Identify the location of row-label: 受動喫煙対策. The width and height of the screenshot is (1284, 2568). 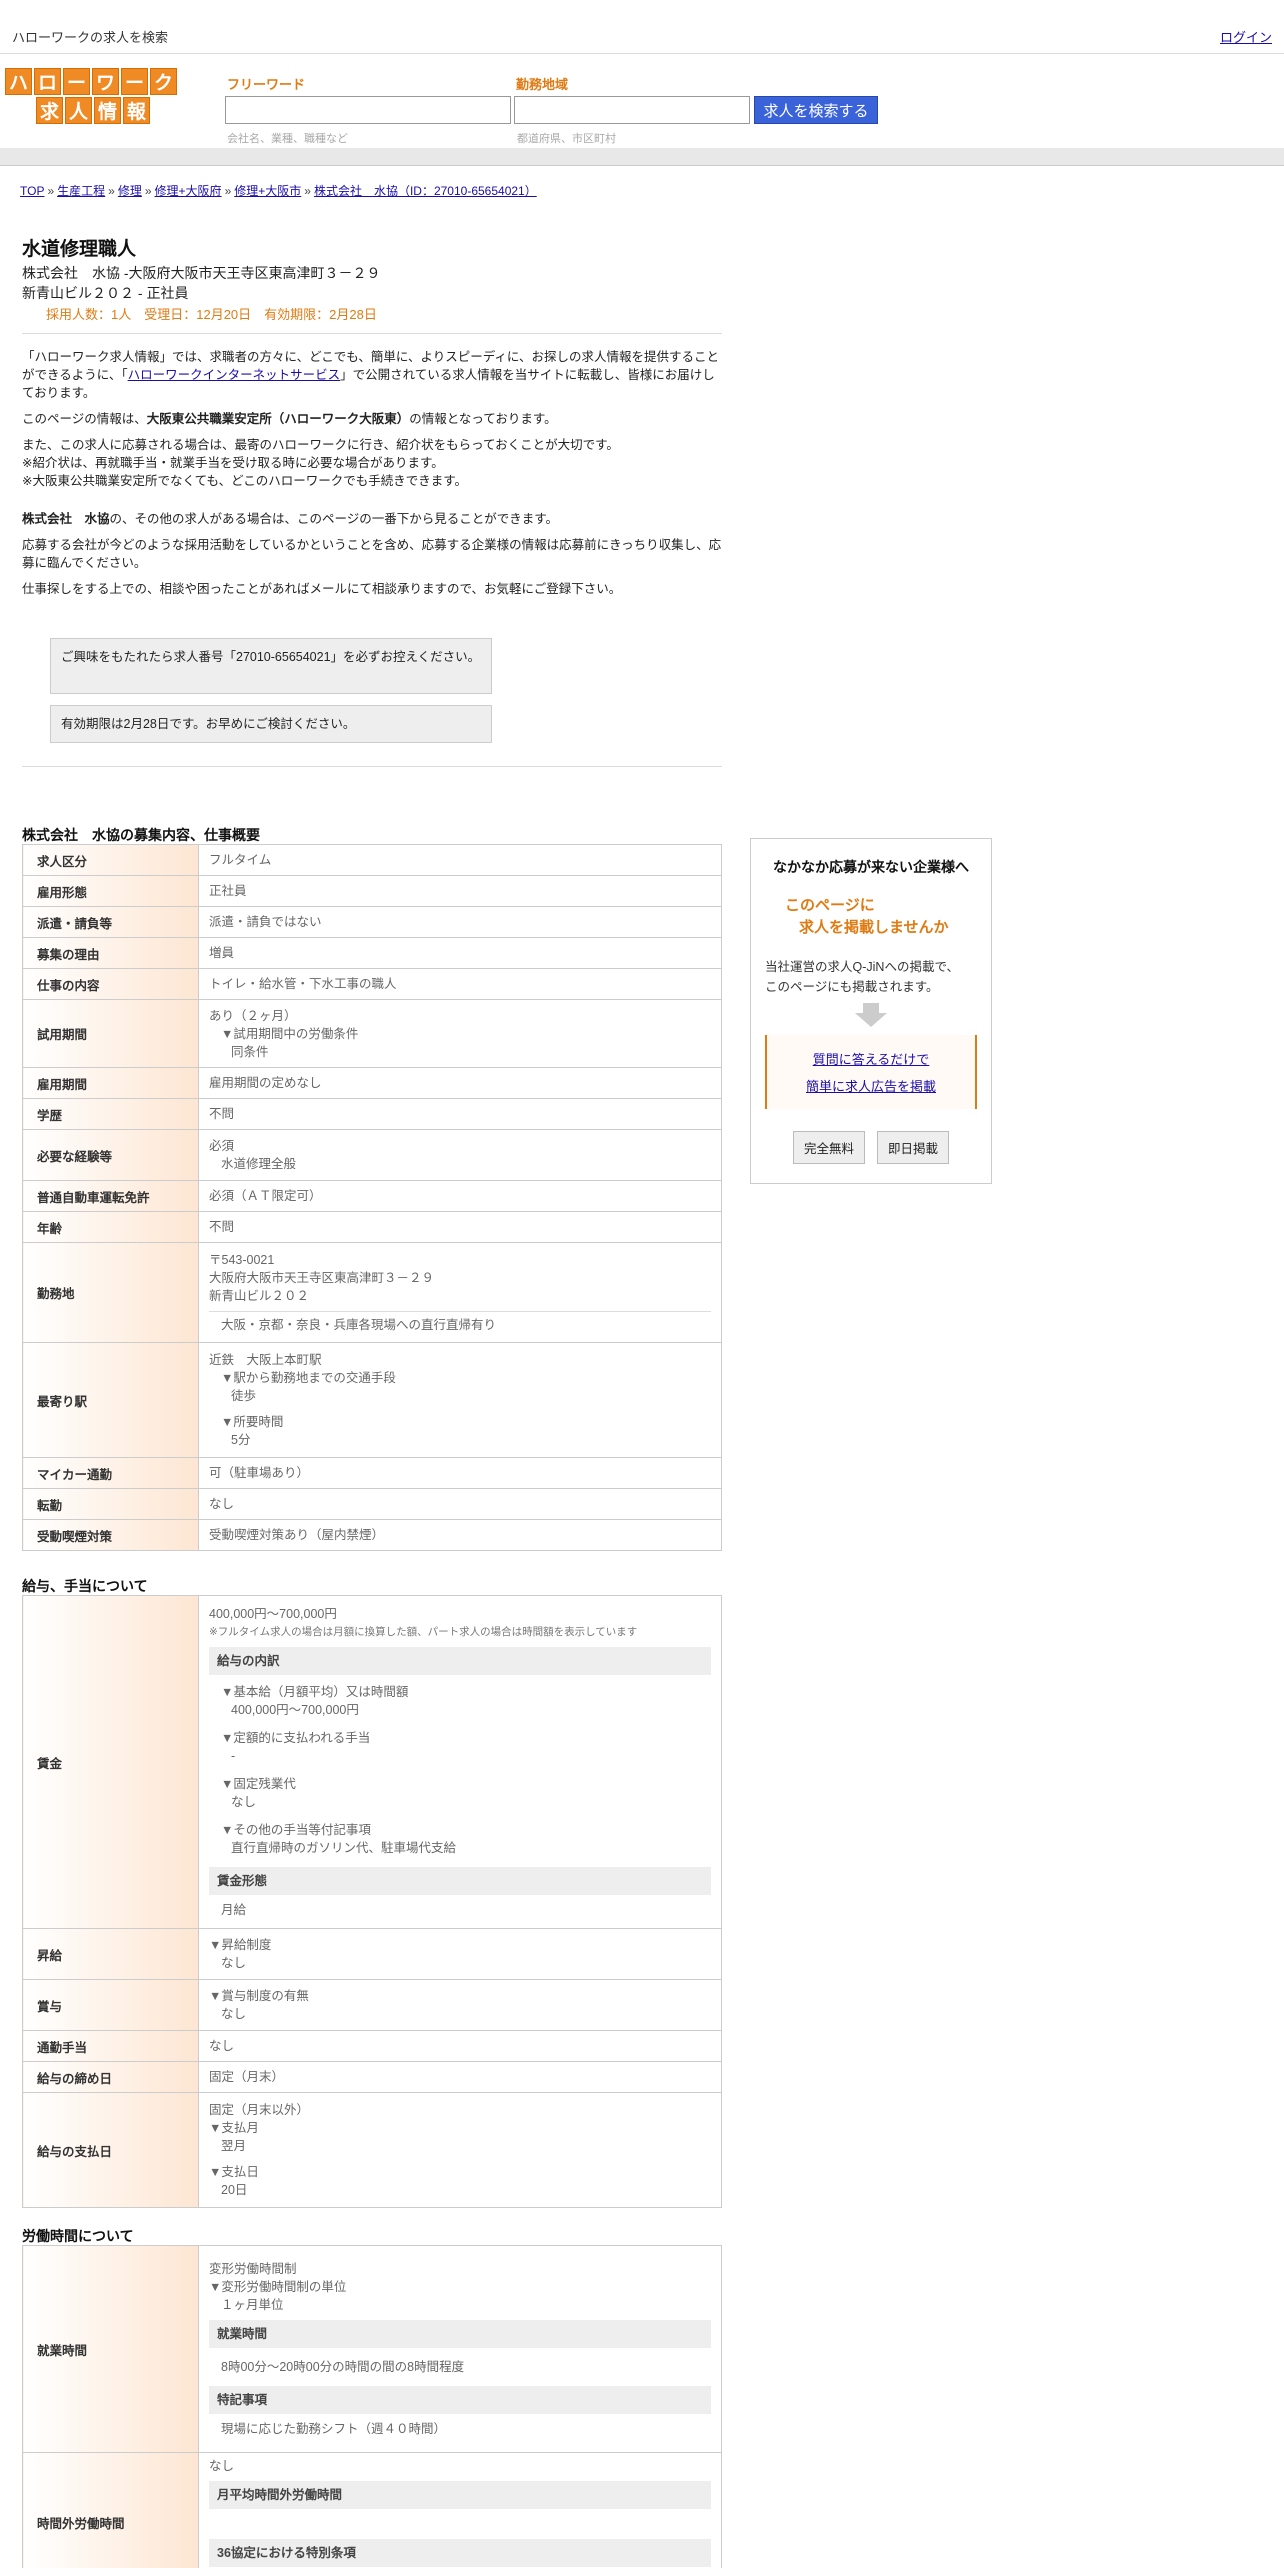
(110, 1535).